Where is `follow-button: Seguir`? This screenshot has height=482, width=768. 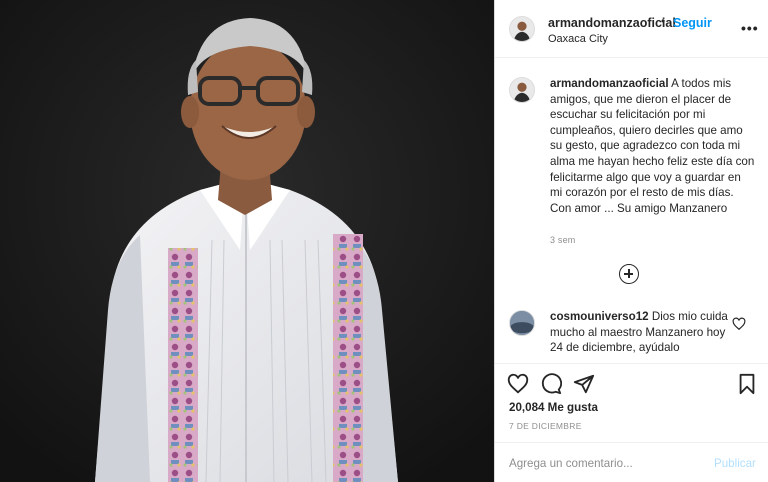 follow-button: Seguir is located at coordinates (692, 23).